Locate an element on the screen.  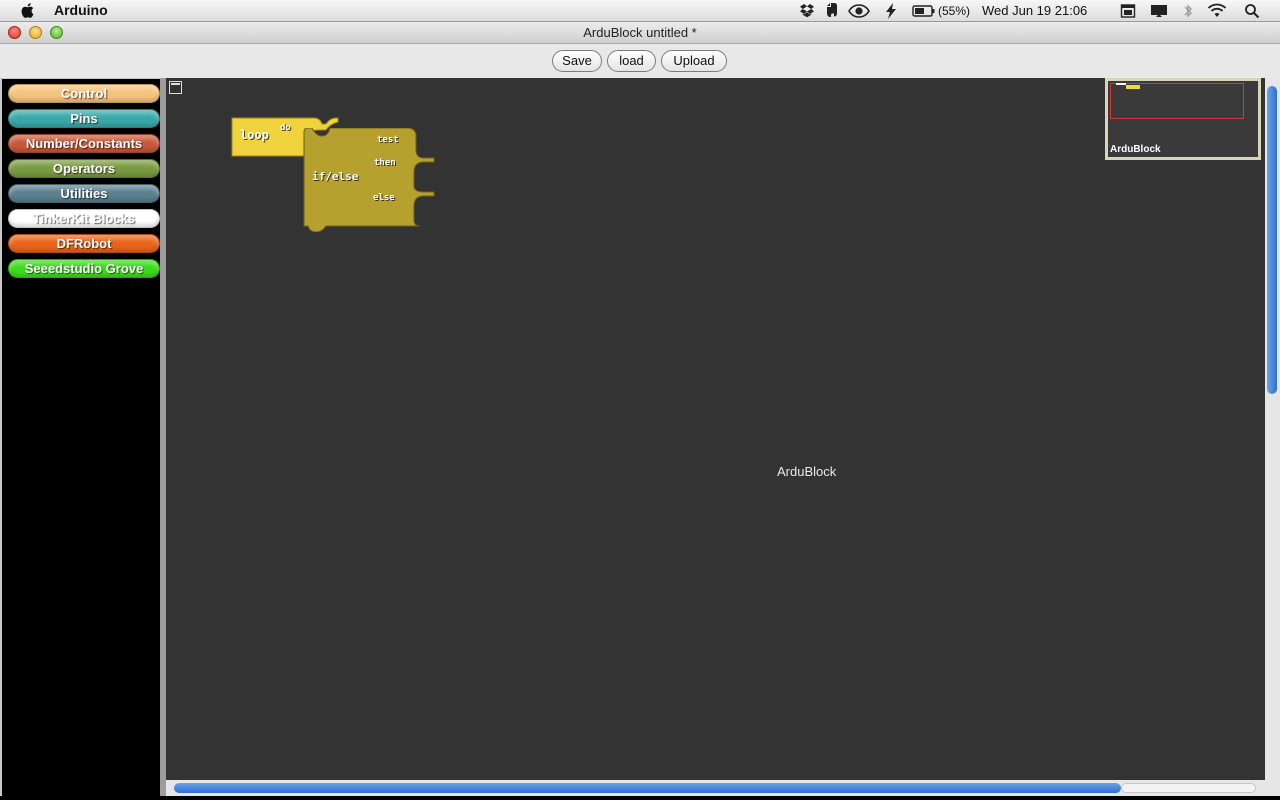
evernote-icon is located at coordinates (832, 11).